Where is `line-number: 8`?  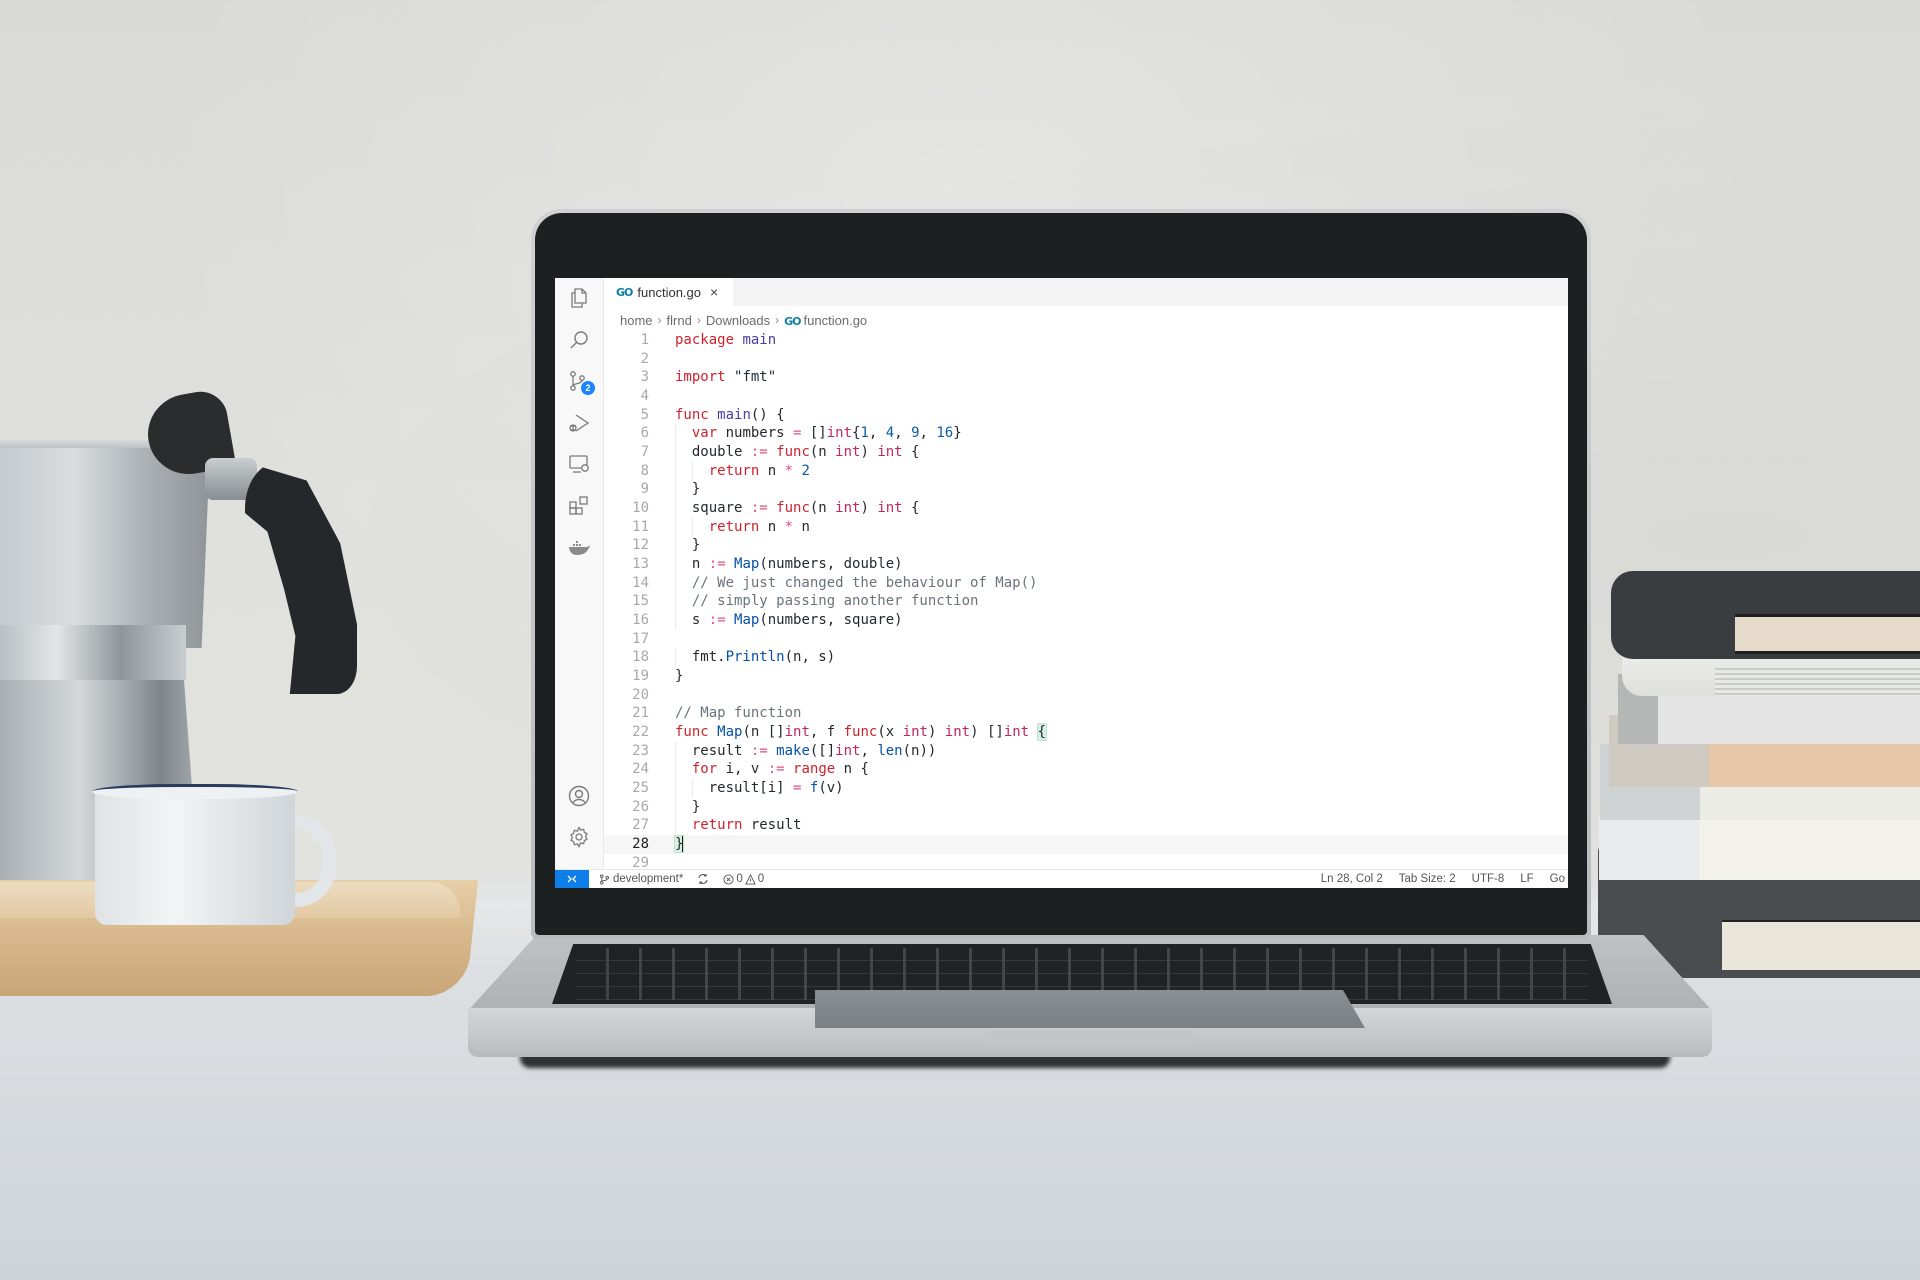 line-number: 8 is located at coordinates (644, 470).